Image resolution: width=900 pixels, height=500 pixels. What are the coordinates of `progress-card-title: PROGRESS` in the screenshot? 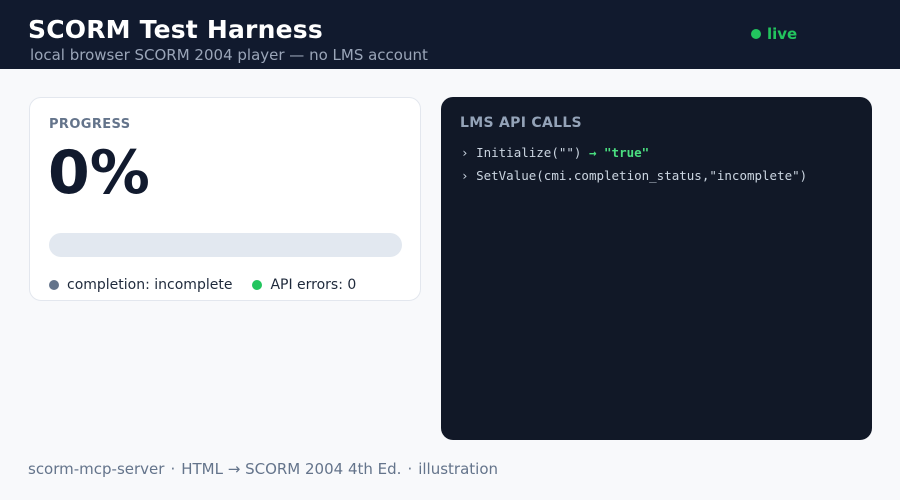 It's located at (90, 124).